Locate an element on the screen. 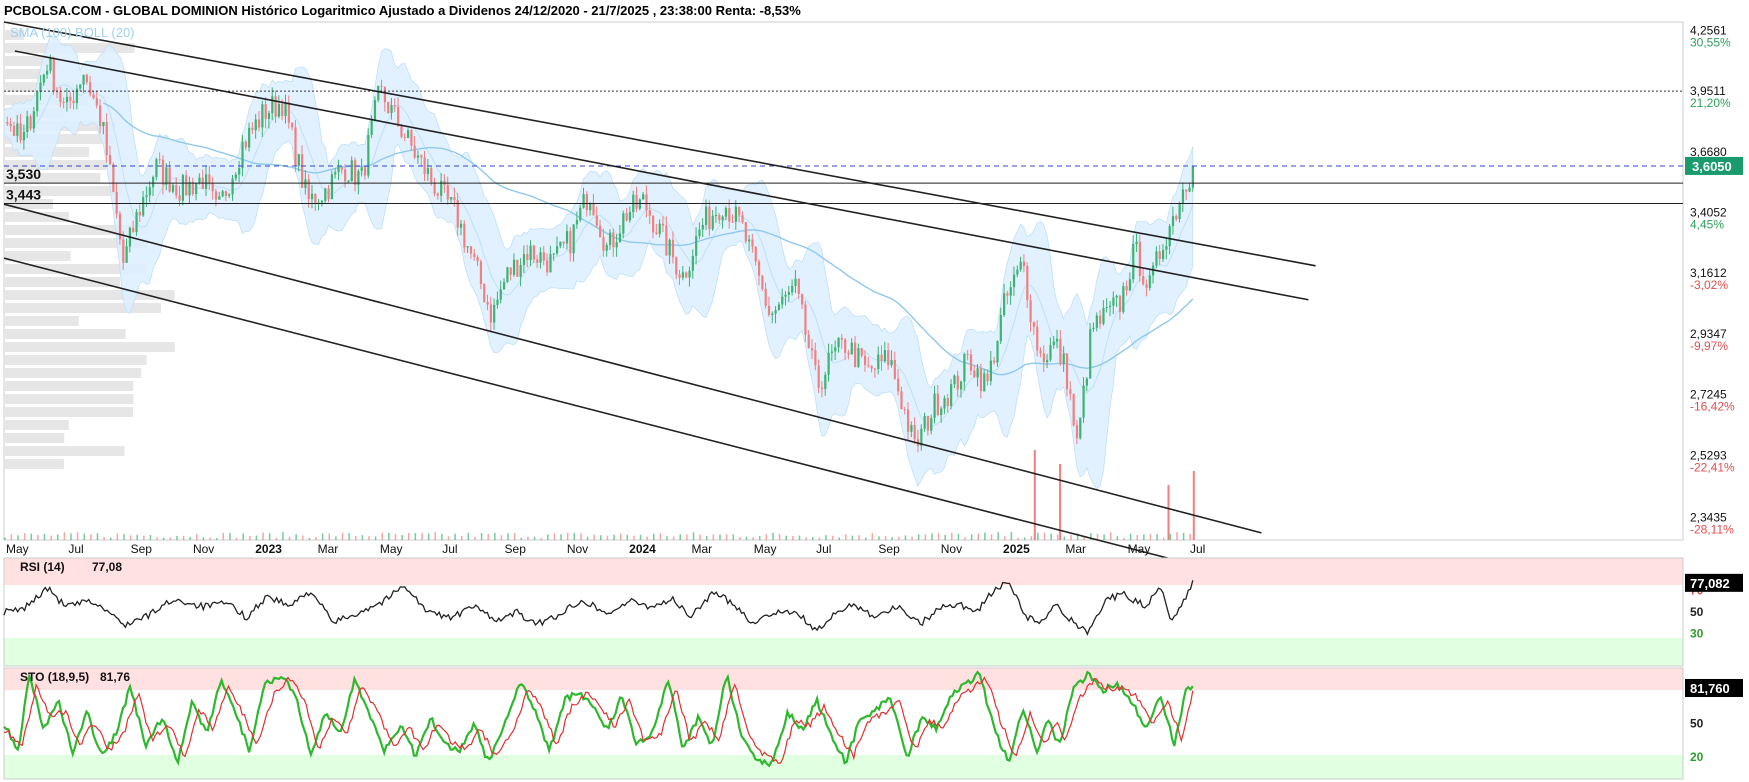 The image size is (1749, 782). rsi-level-label: 30 is located at coordinates (1697, 634).